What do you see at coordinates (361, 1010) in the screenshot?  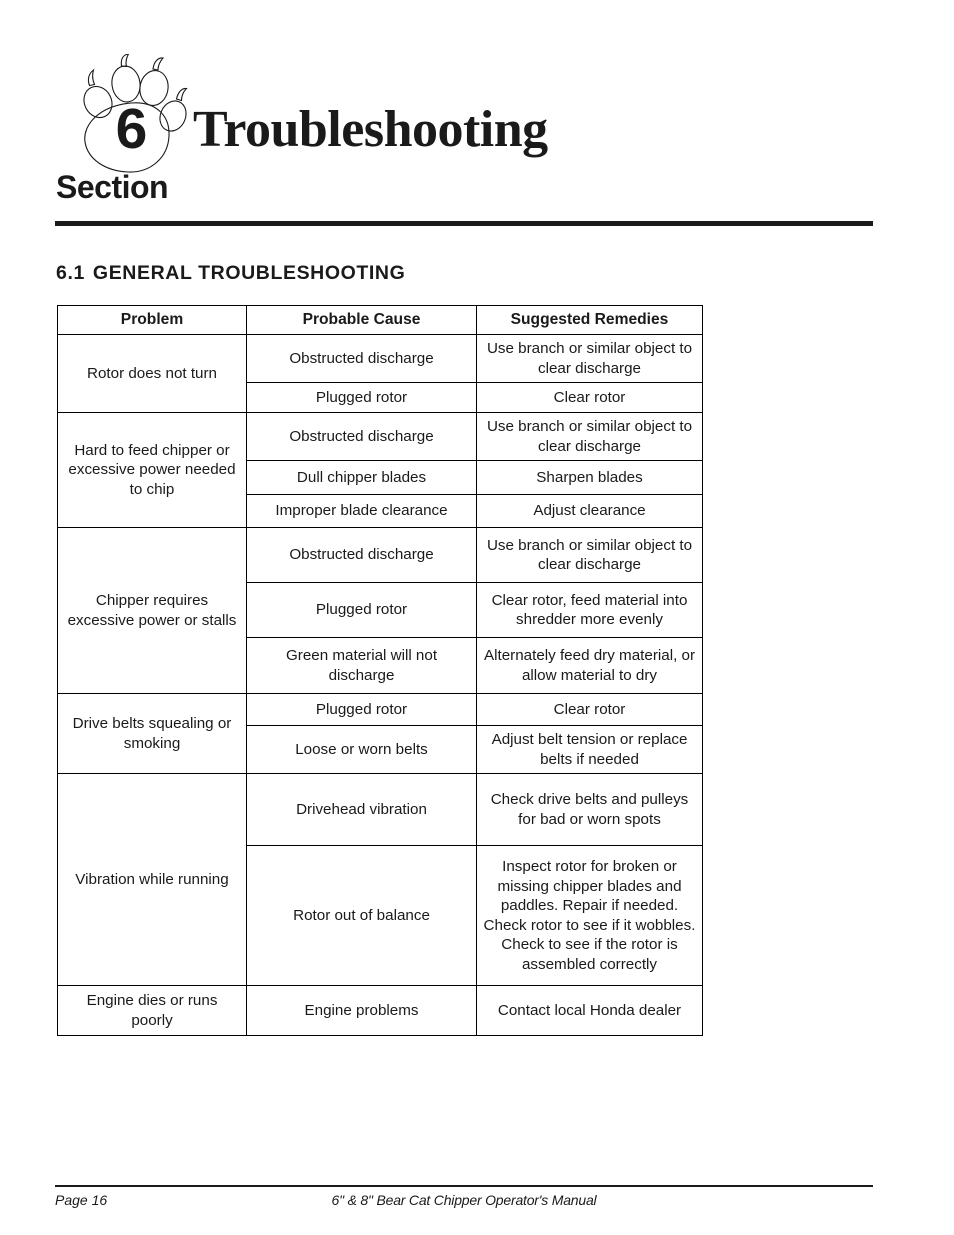 I see `cell-cause: Engine problems` at bounding box center [361, 1010].